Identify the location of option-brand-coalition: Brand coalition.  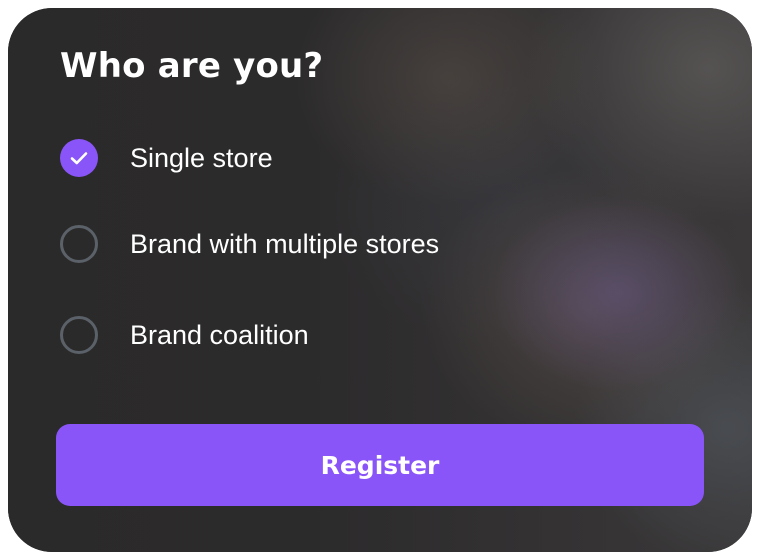
(380, 335).